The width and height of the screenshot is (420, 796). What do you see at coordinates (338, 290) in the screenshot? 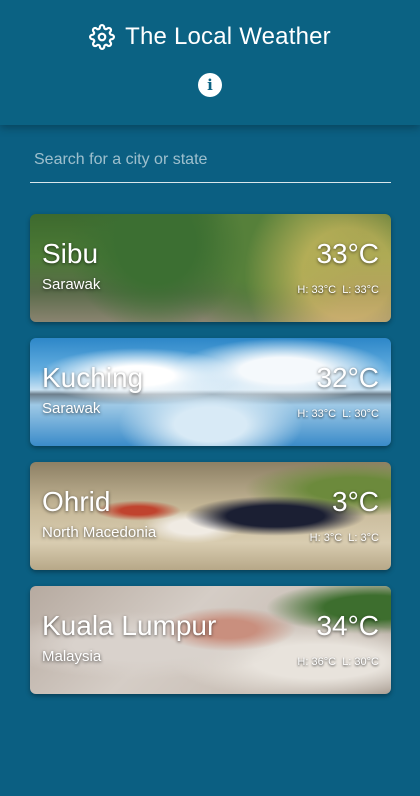
I see `card-high-low: H: 33°C L: 33°C` at bounding box center [338, 290].